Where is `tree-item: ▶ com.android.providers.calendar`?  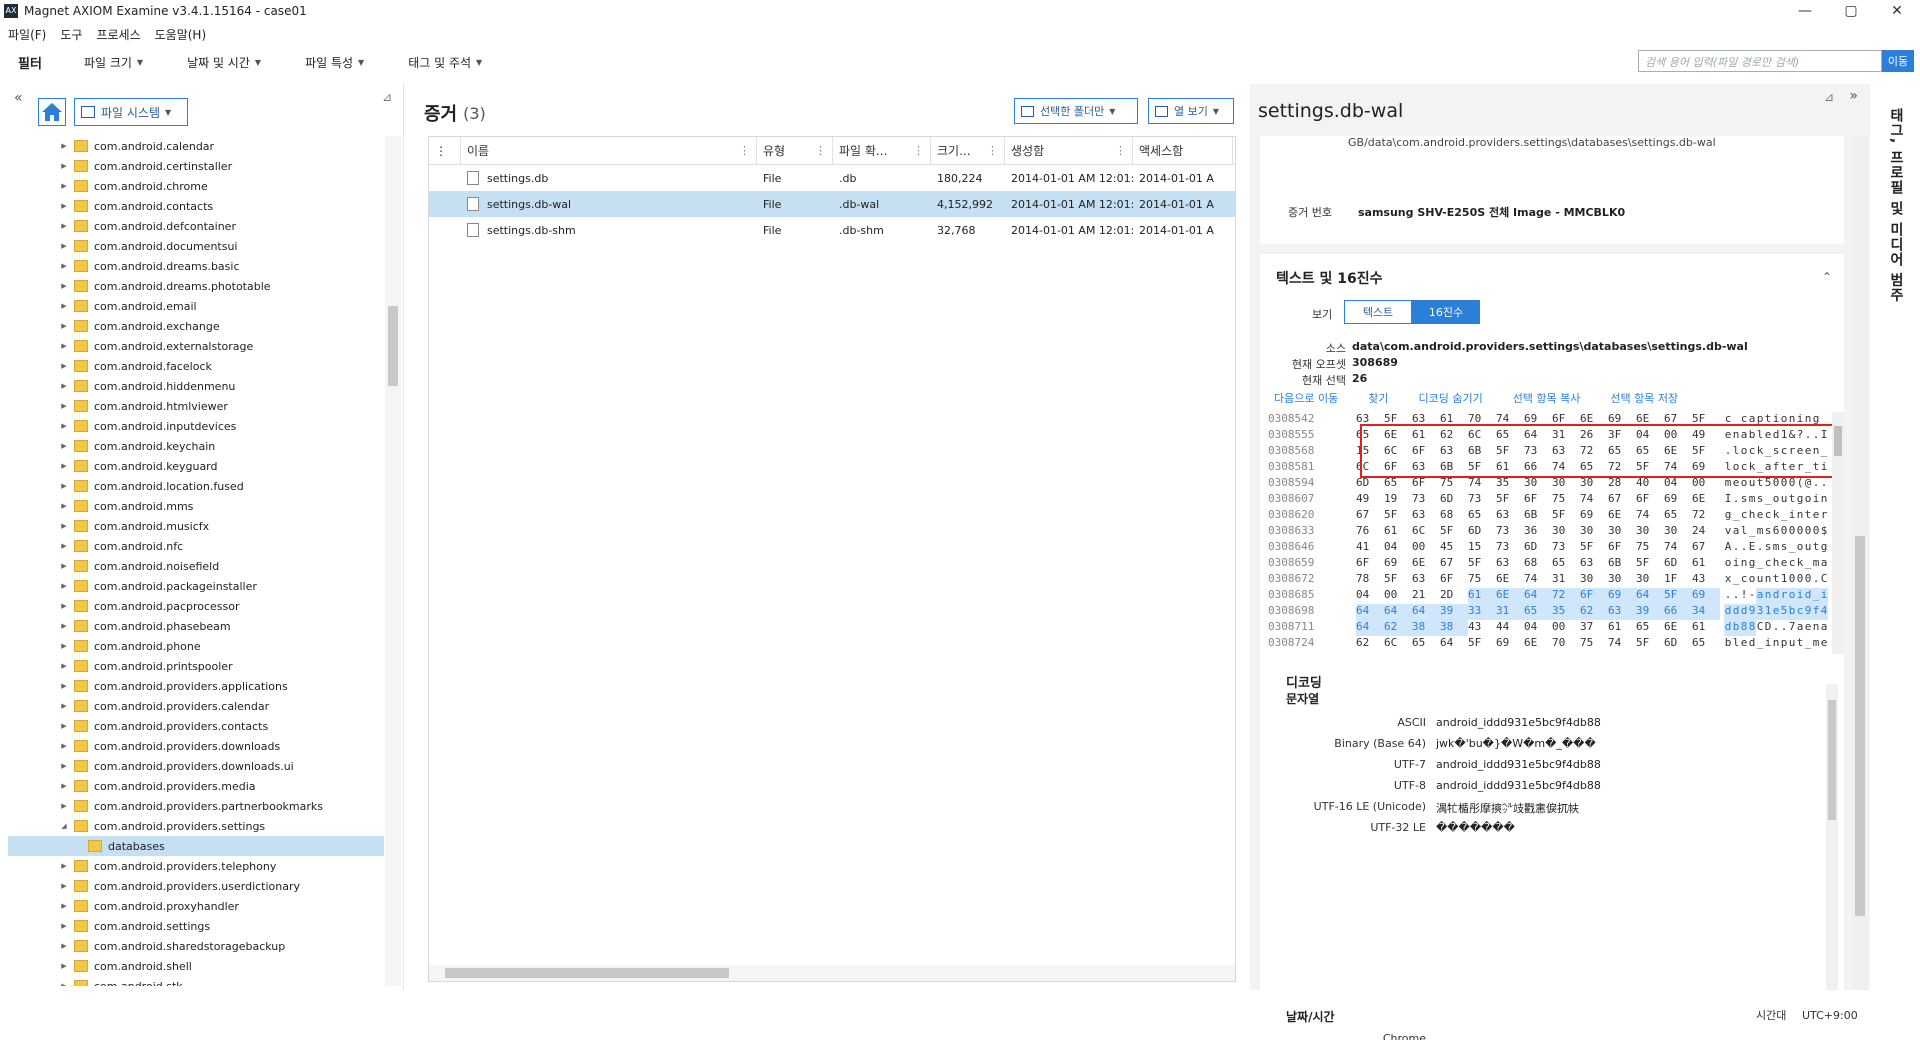
tree-item: ▶ com.android.providers.calendar is located at coordinates (196, 706).